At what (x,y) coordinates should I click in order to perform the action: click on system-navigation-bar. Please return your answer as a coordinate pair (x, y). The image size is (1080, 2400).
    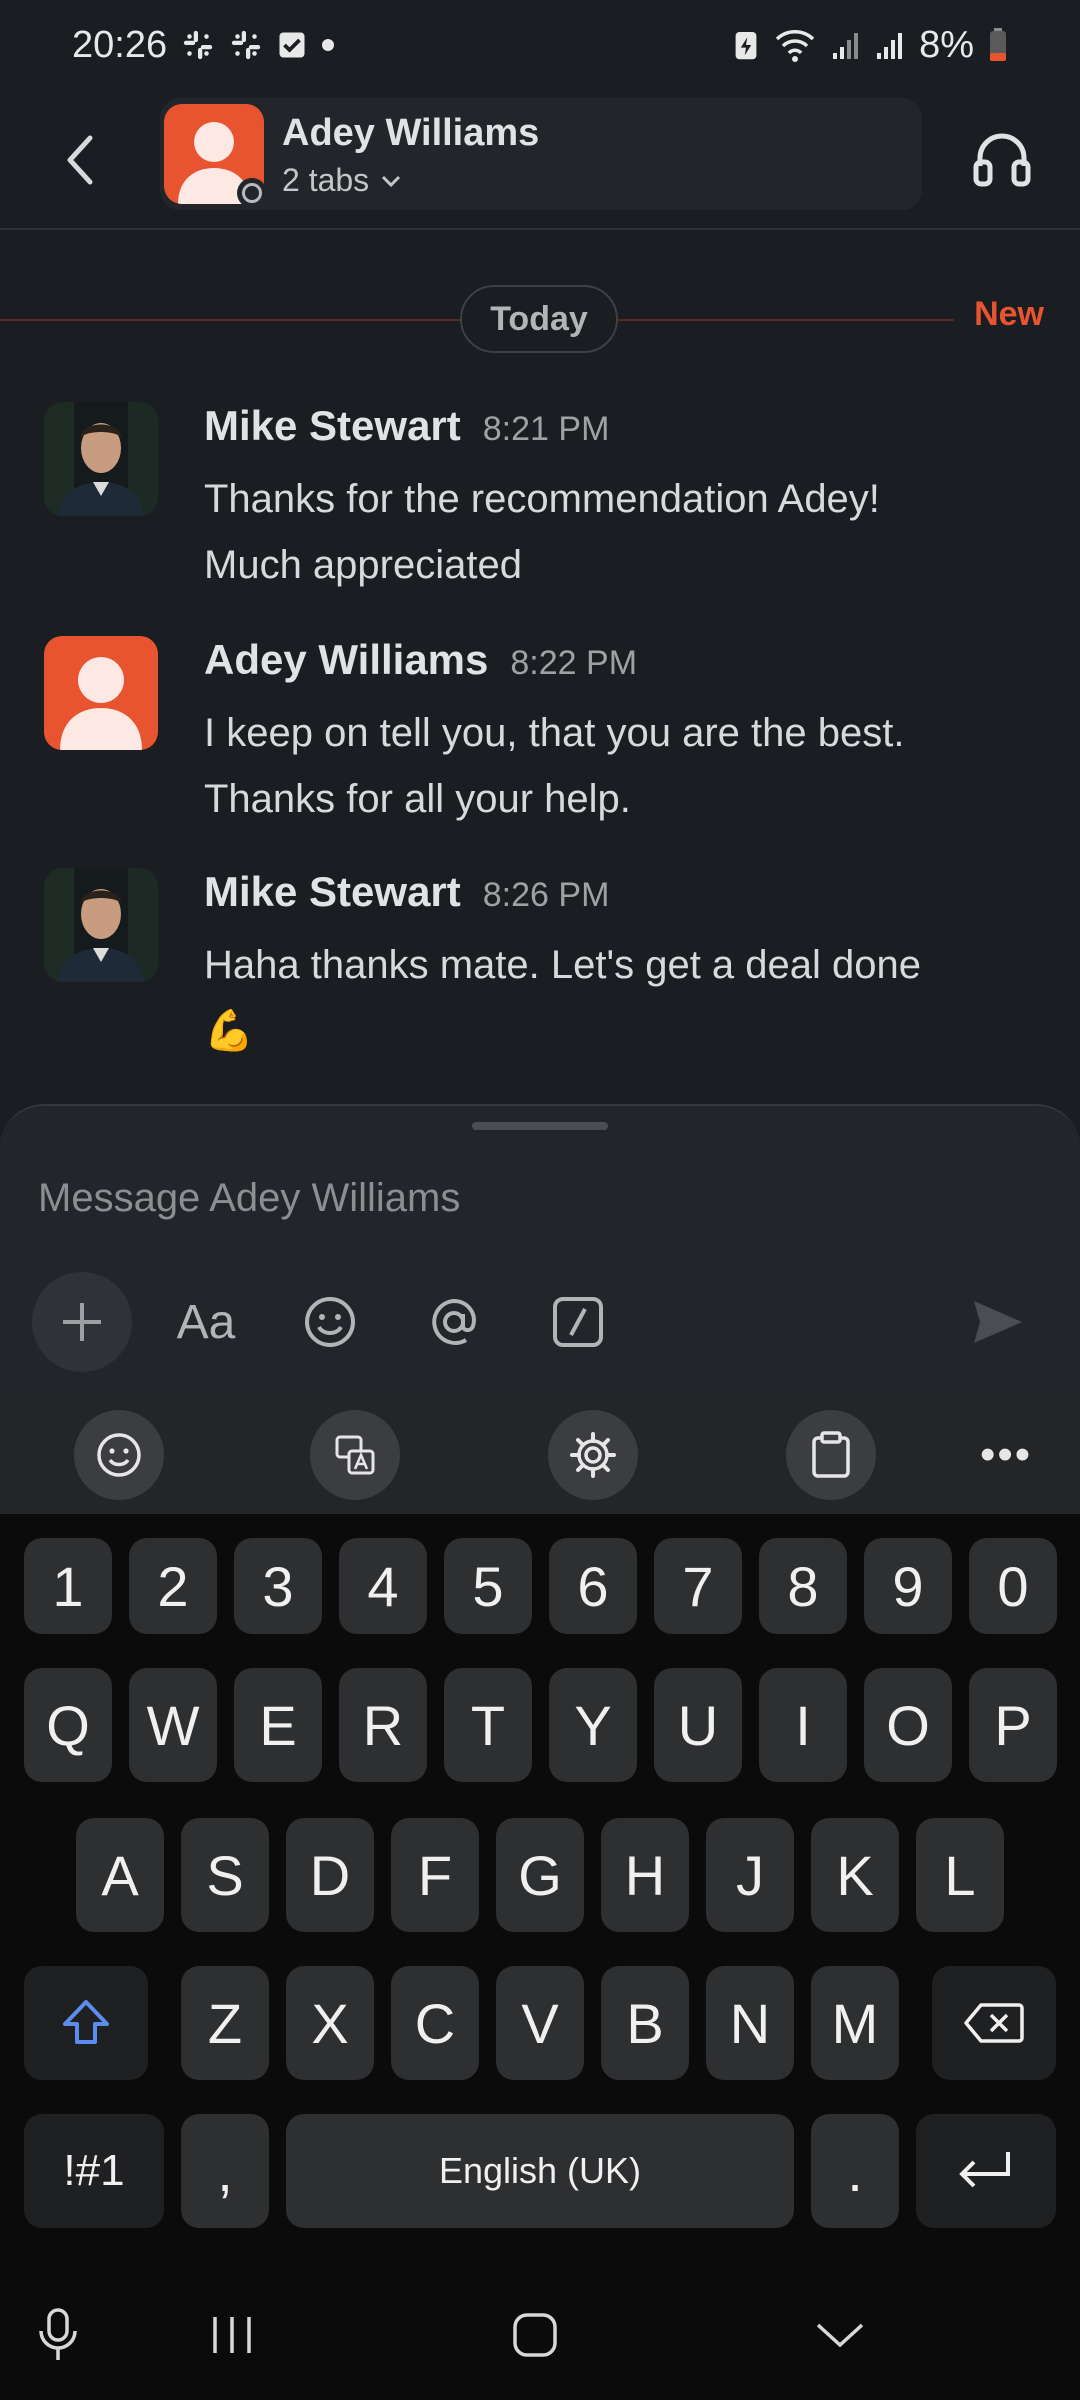
    Looking at the image, I should click on (540, 2335).